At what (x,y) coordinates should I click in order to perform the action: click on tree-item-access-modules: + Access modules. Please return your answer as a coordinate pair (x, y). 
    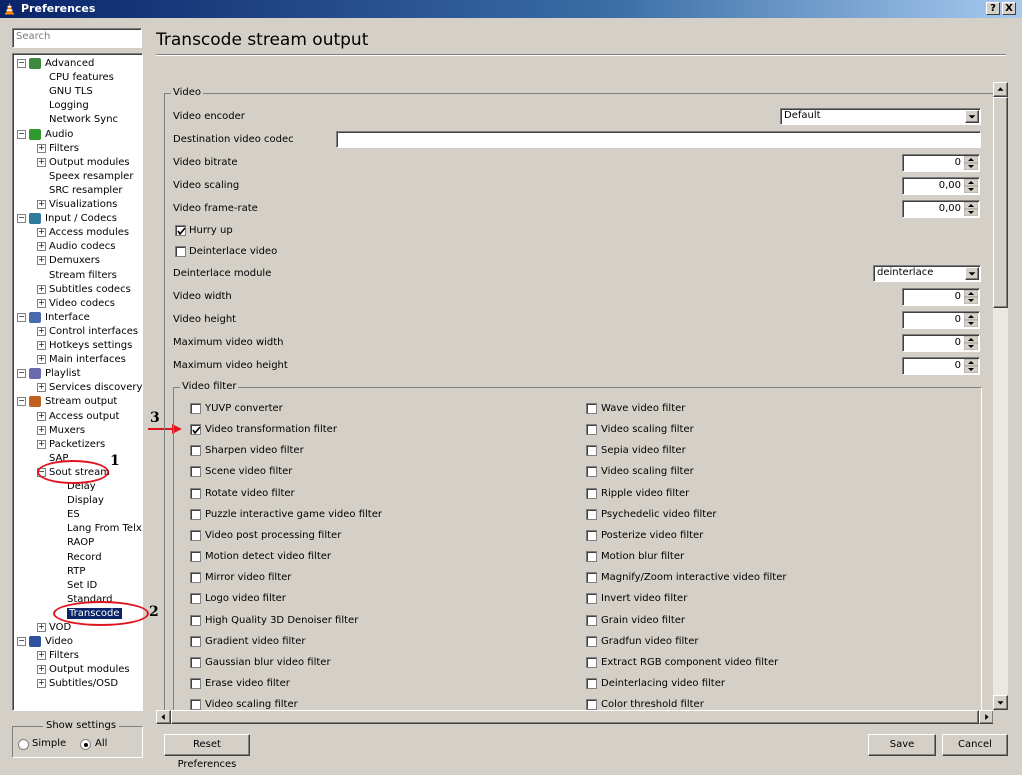
    Looking at the image, I should click on (83, 232).